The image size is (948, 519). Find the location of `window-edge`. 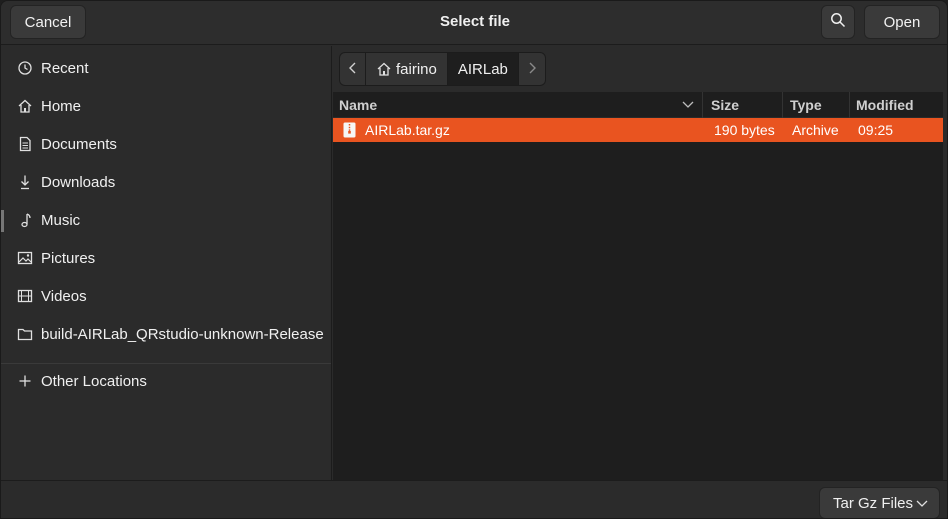

window-edge is located at coordinates (945, 263).